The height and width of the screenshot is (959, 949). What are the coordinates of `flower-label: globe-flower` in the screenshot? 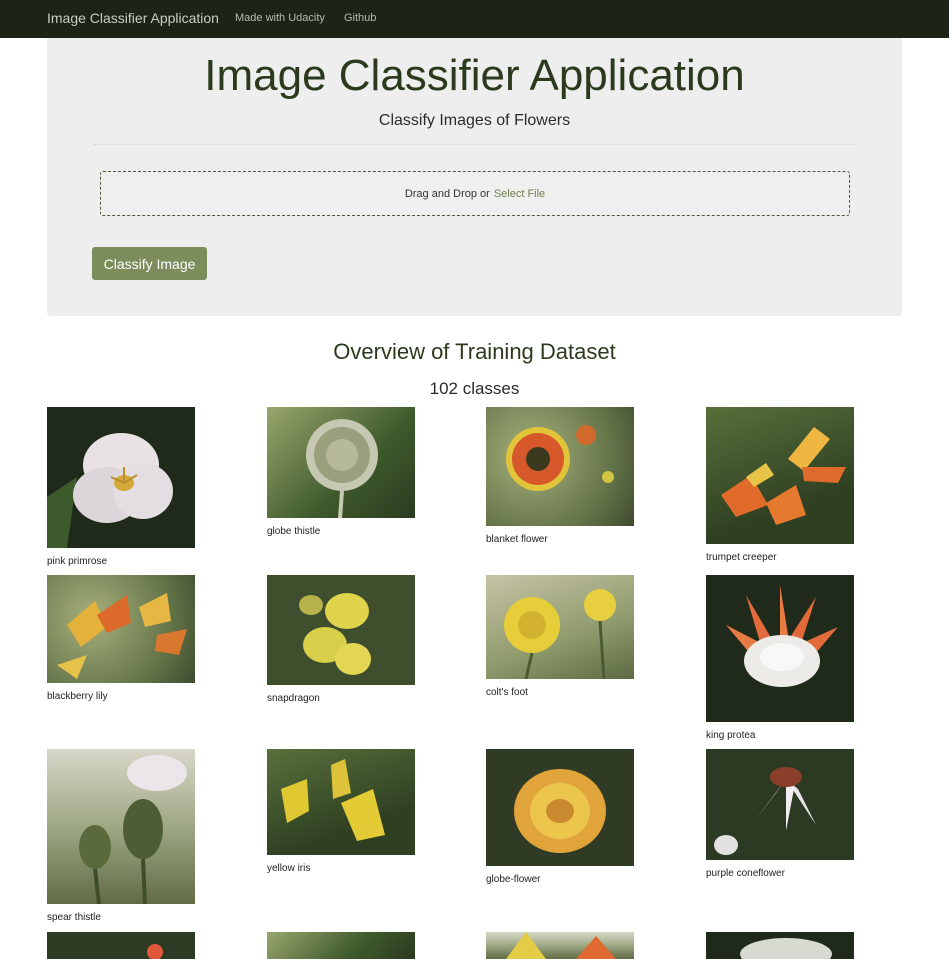 It's located at (513, 879).